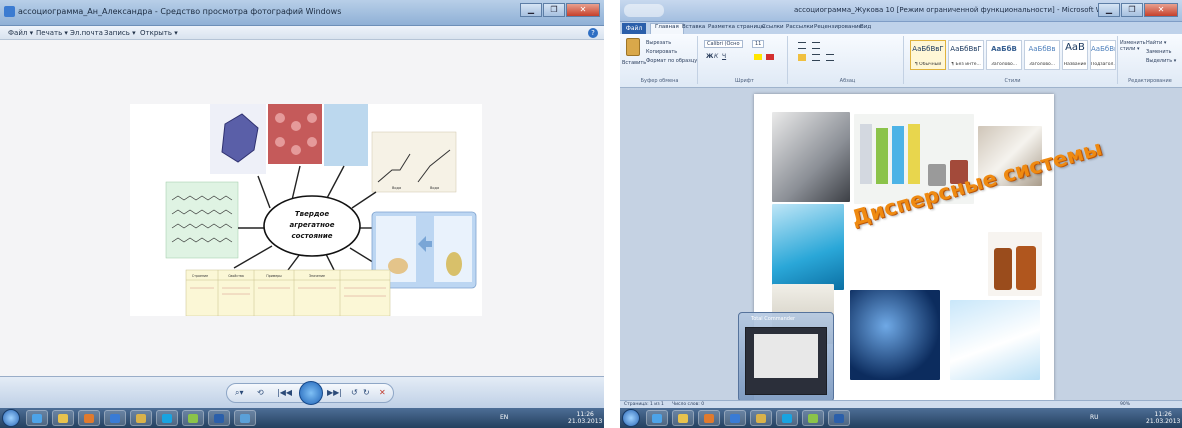 The width and height of the screenshot is (1182, 428). I want to click on tray-language: RU, so click(1094, 417).